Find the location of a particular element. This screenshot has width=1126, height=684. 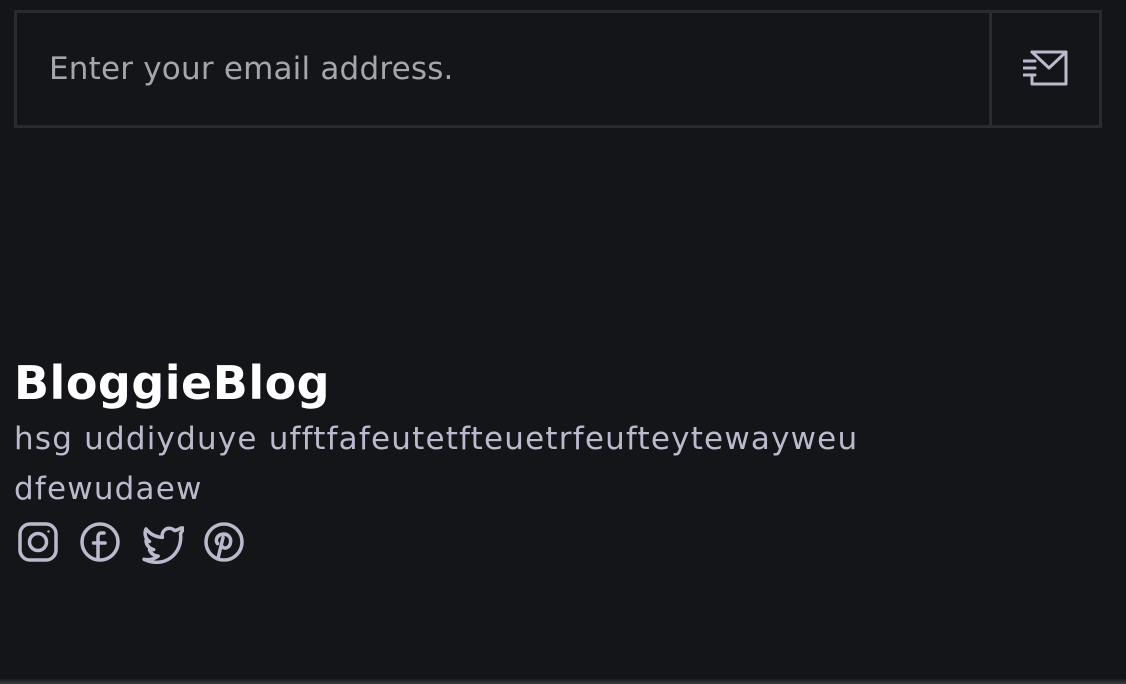

instagram-icon is located at coordinates (38, 542).